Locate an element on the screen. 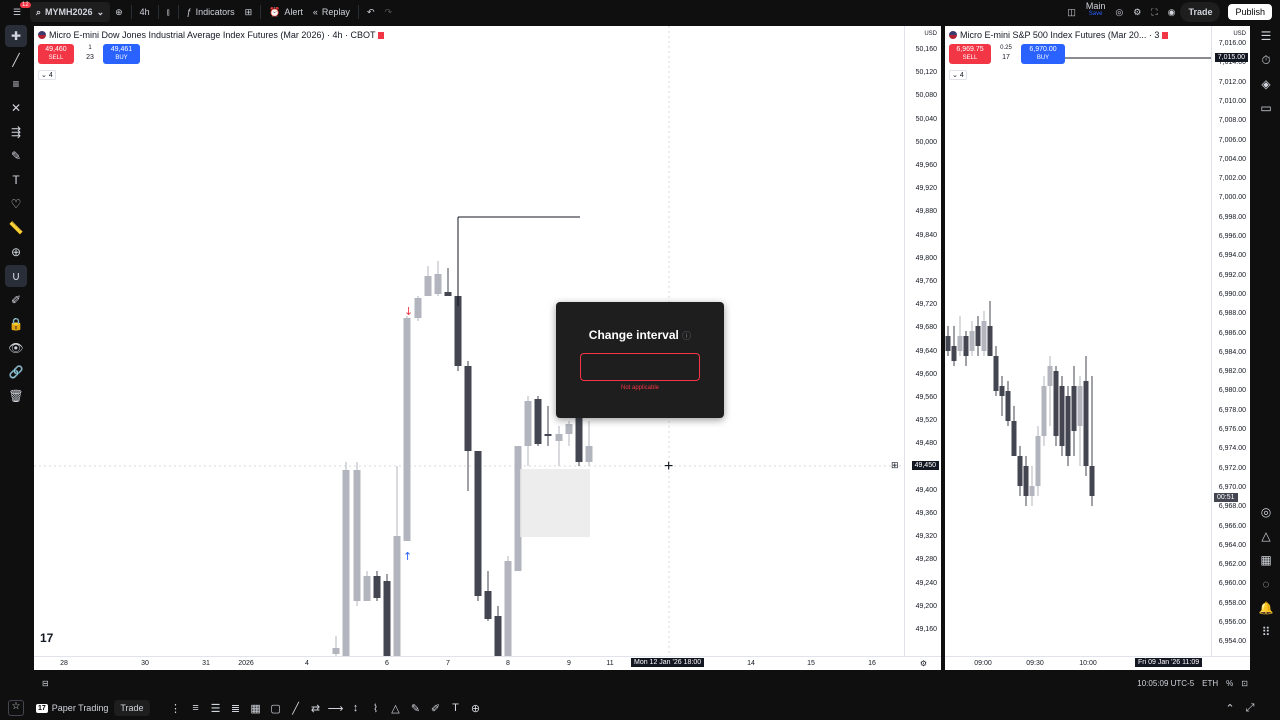  replay-button: « Replay is located at coordinates (331, 12).